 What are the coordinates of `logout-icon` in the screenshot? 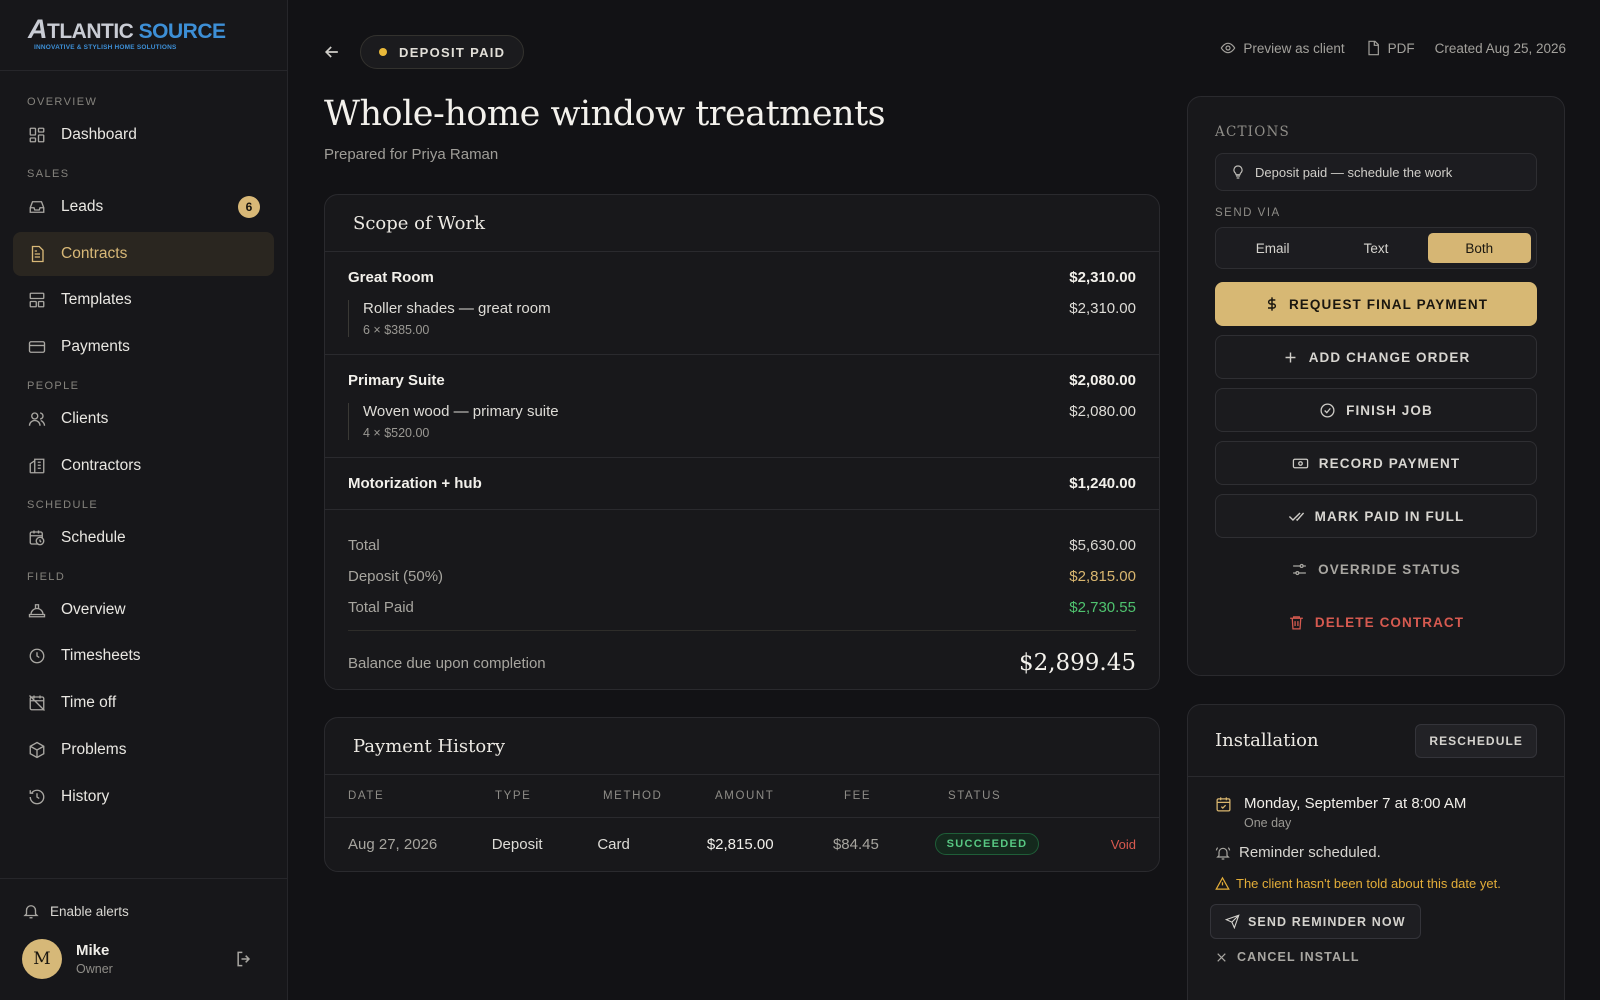 It's located at (244, 959).